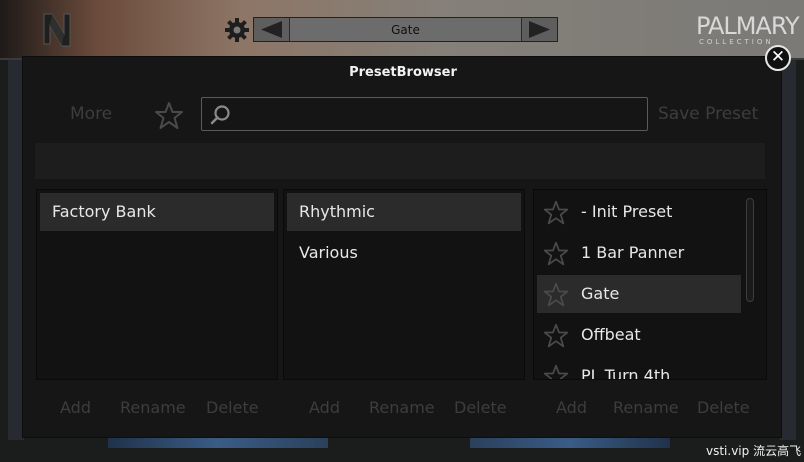  Describe the element at coordinates (611, 334) in the screenshot. I see `preset-label: Offbeat` at that location.